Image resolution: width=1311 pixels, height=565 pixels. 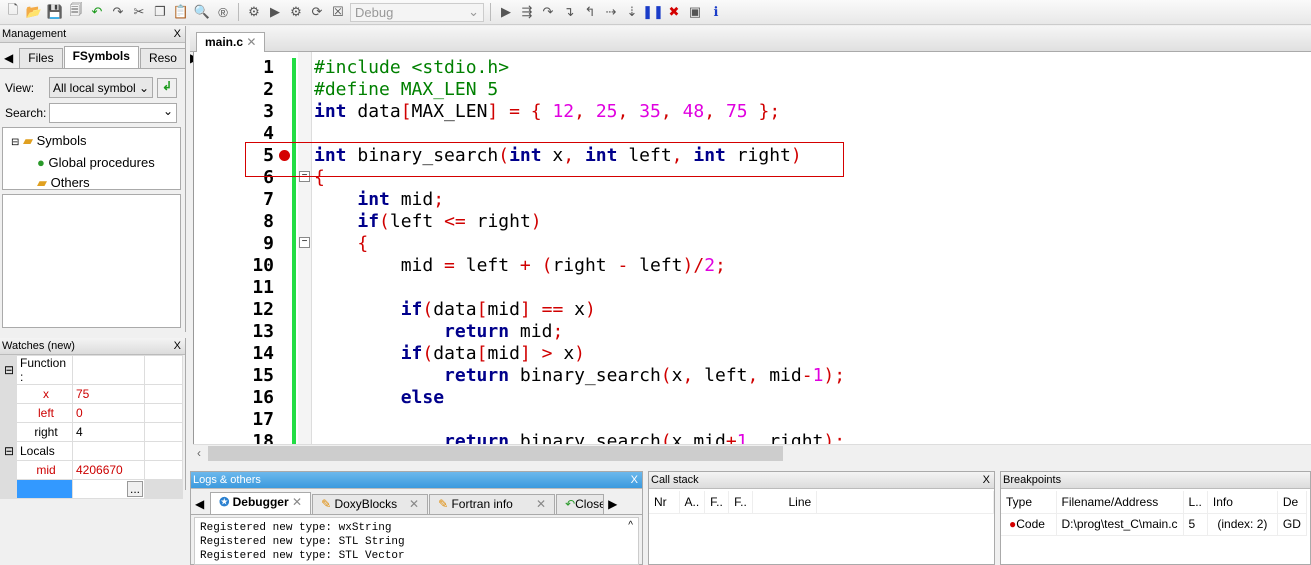 I want to click on watch-value: 75, so click(x=108, y=394).